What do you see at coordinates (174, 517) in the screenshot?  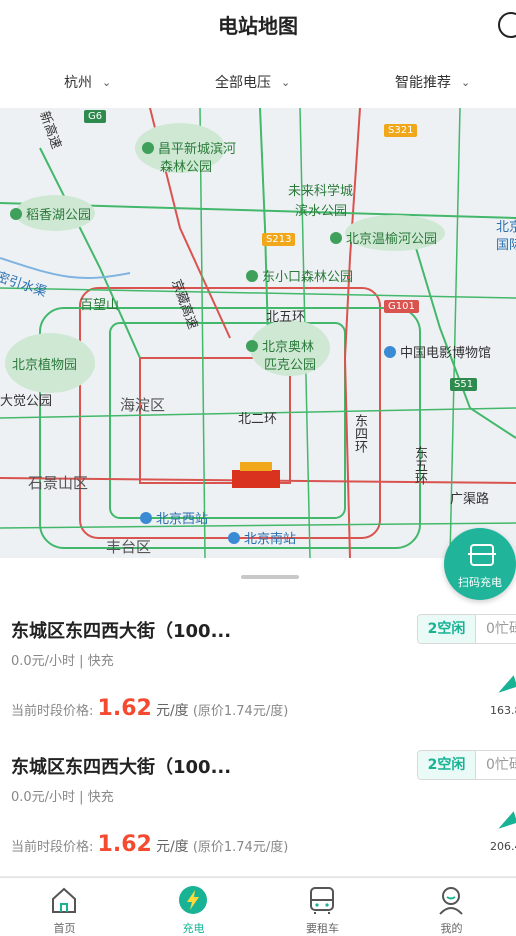 I see `map-station-xizhan: 北京西站` at bounding box center [174, 517].